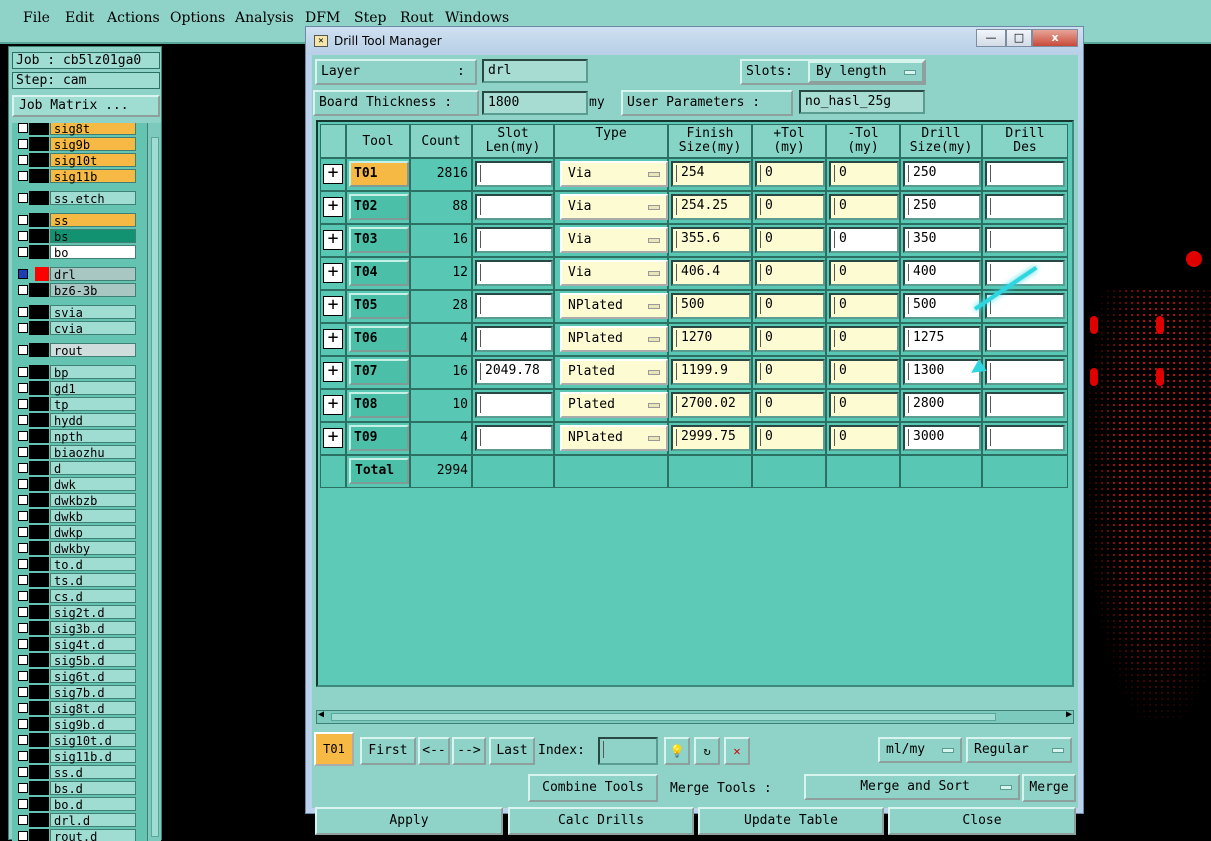 This screenshot has width=1211, height=841. I want to click on layer-row: dwkb, so click(76, 516).